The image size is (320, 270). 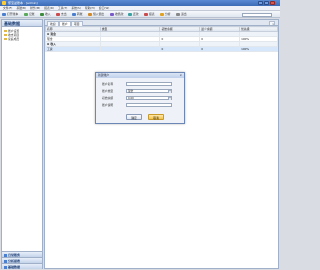 What do you see at coordinates (5, 267) in the screenshot?
I see `database-icon` at bounding box center [5, 267].